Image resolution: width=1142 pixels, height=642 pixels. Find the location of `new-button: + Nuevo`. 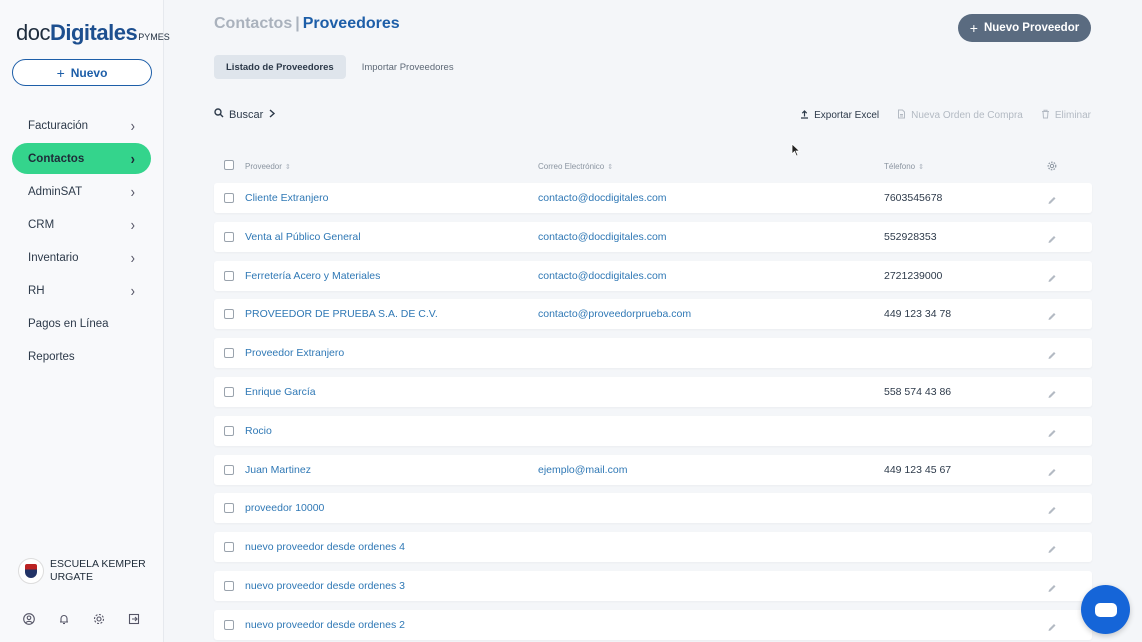

new-button: + Nuevo is located at coordinates (82, 72).